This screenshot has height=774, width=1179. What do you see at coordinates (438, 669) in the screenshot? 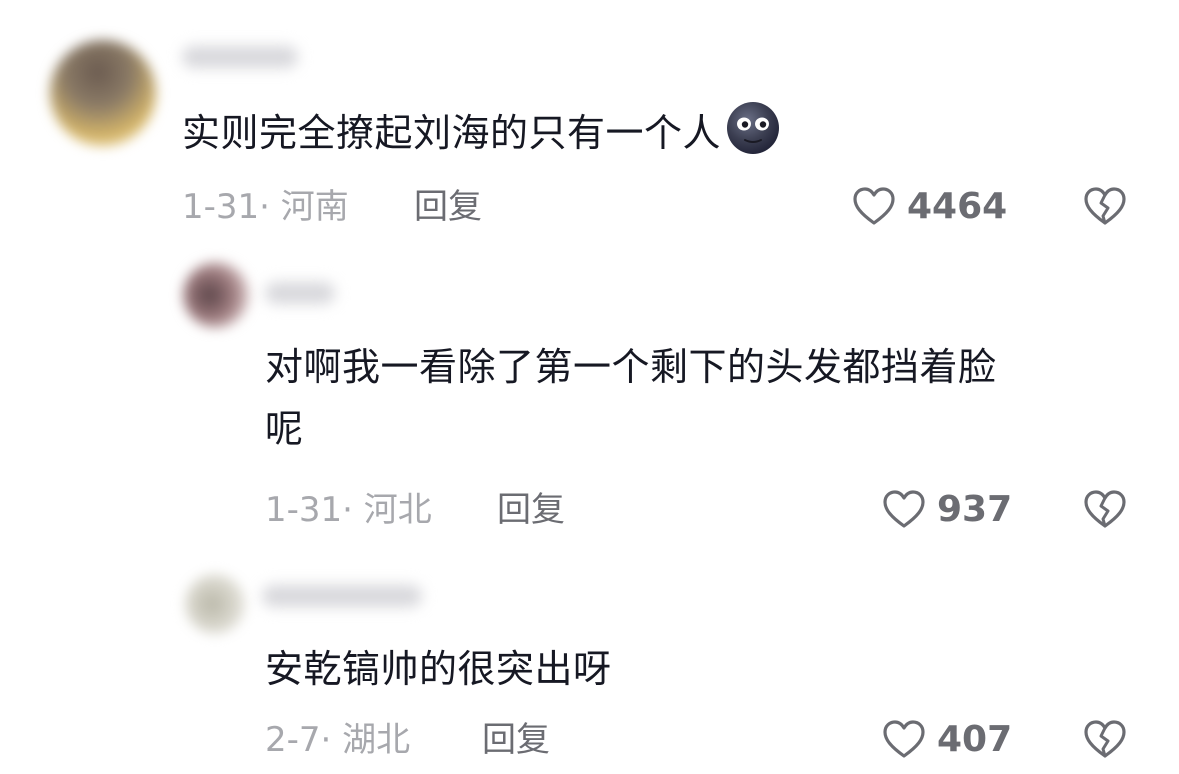
I see `comment-text: 安乾镐帅的很突出呀` at bounding box center [438, 669].